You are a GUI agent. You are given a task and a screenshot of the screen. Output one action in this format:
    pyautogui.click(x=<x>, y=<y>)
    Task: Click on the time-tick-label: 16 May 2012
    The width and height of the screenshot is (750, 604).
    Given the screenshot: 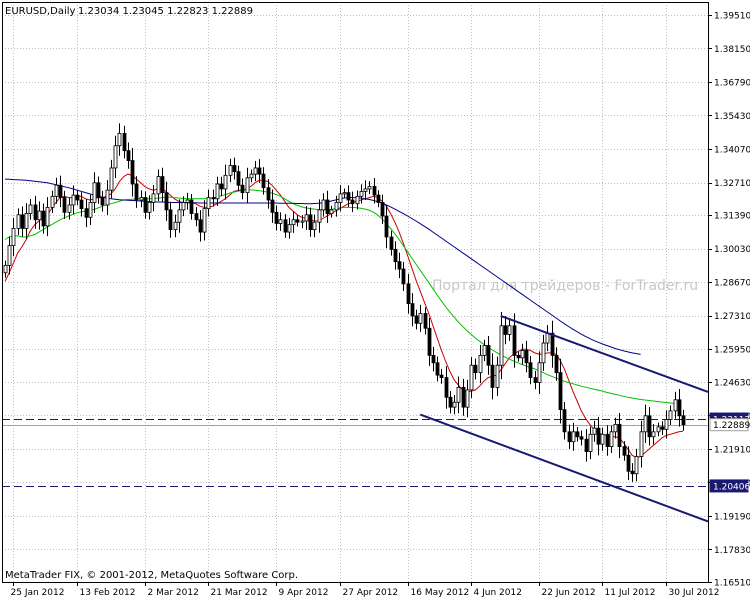 What is the action you would take?
    pyautogui.click(x=440, y=593)
    